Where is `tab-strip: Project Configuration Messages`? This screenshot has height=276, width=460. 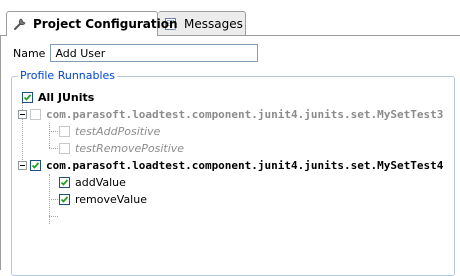
tab-strip: Project Configuration Messages is located at coordinates (230, 18).